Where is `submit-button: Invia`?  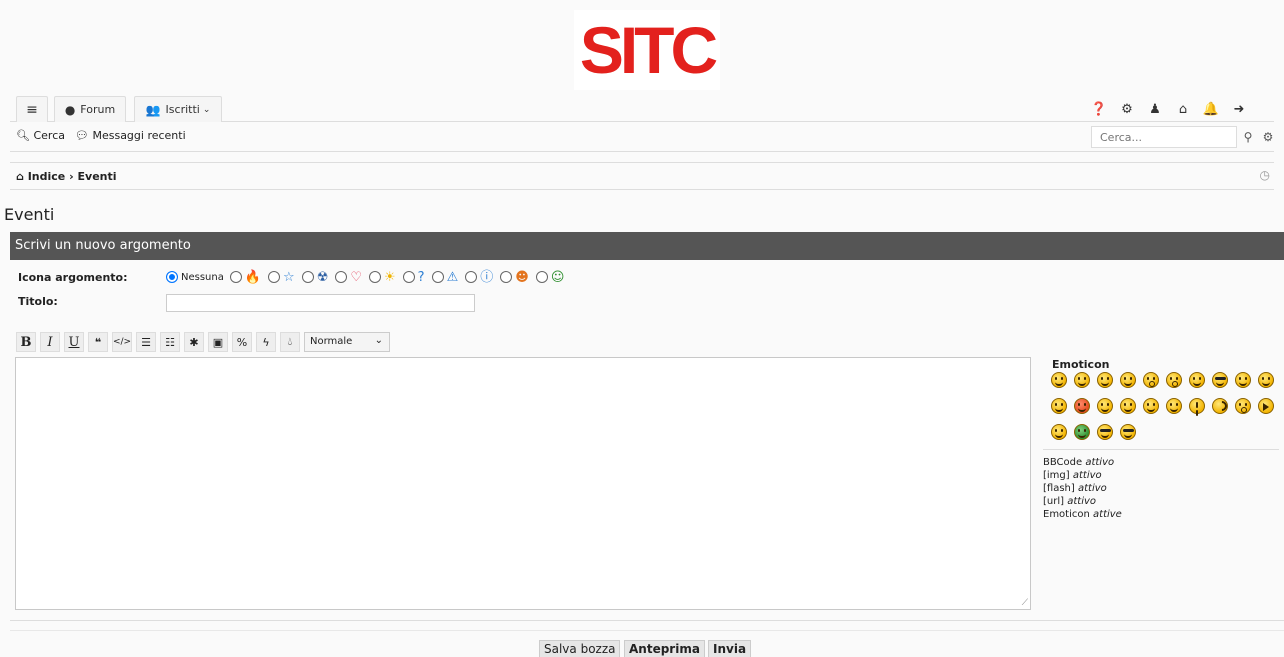 submit-button: Invia is located at coordinates (730, 648).